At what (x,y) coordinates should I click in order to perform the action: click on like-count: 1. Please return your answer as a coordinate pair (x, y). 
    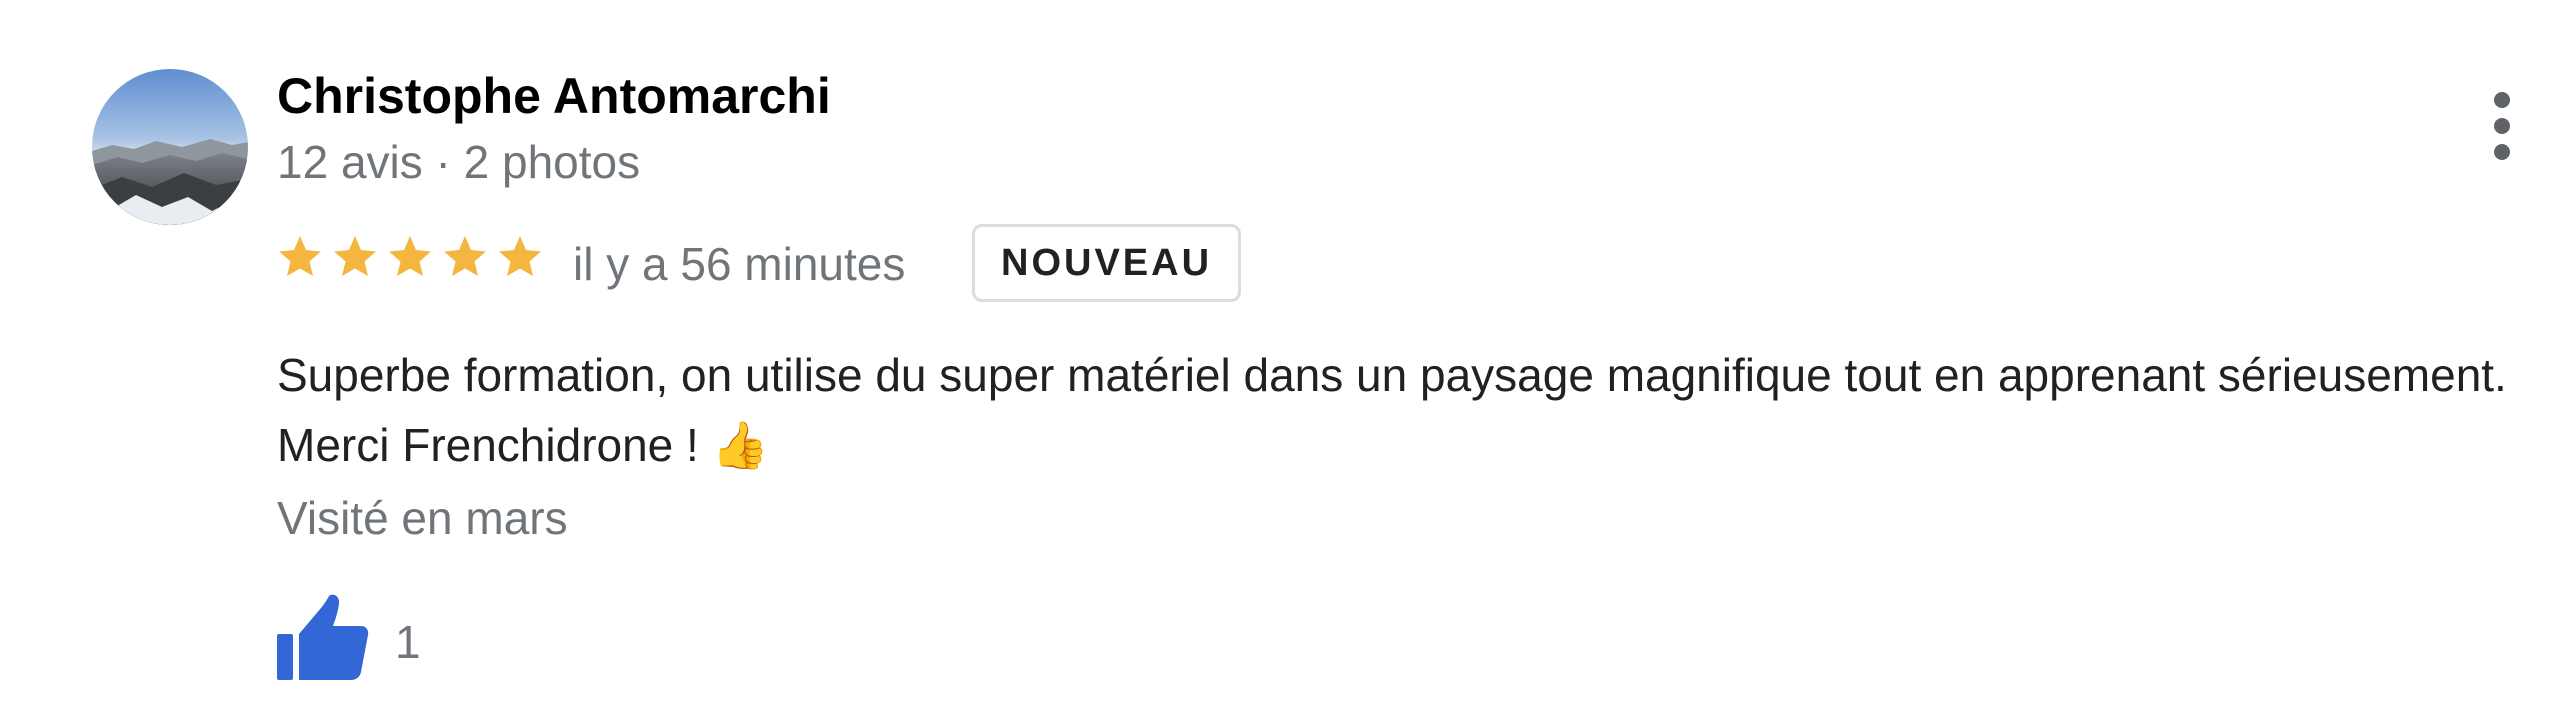
    Looking at the image, I should click on (408, 642).